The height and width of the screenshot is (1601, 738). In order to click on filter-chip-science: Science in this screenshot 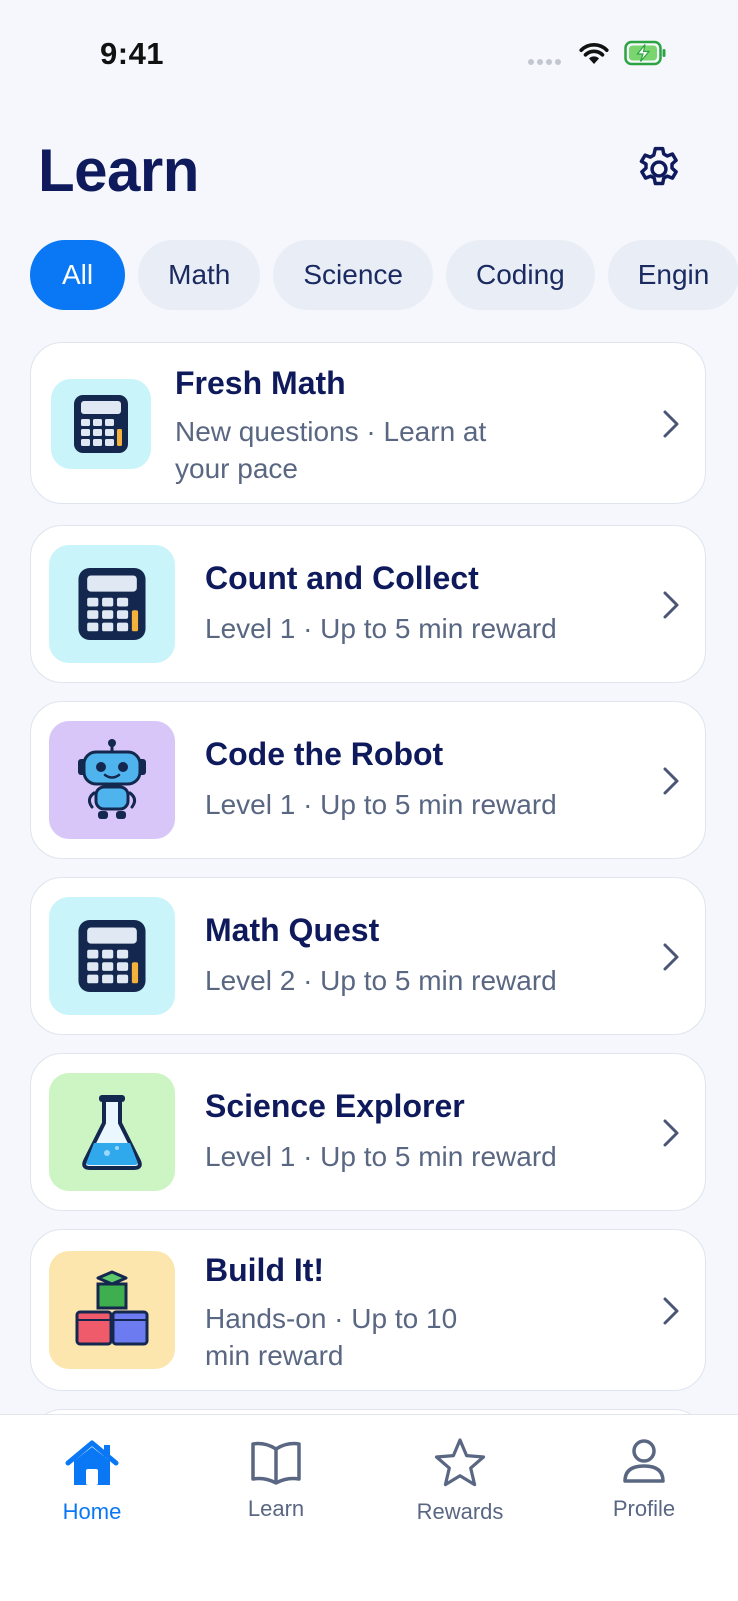, I will do `click(353, 275)`.